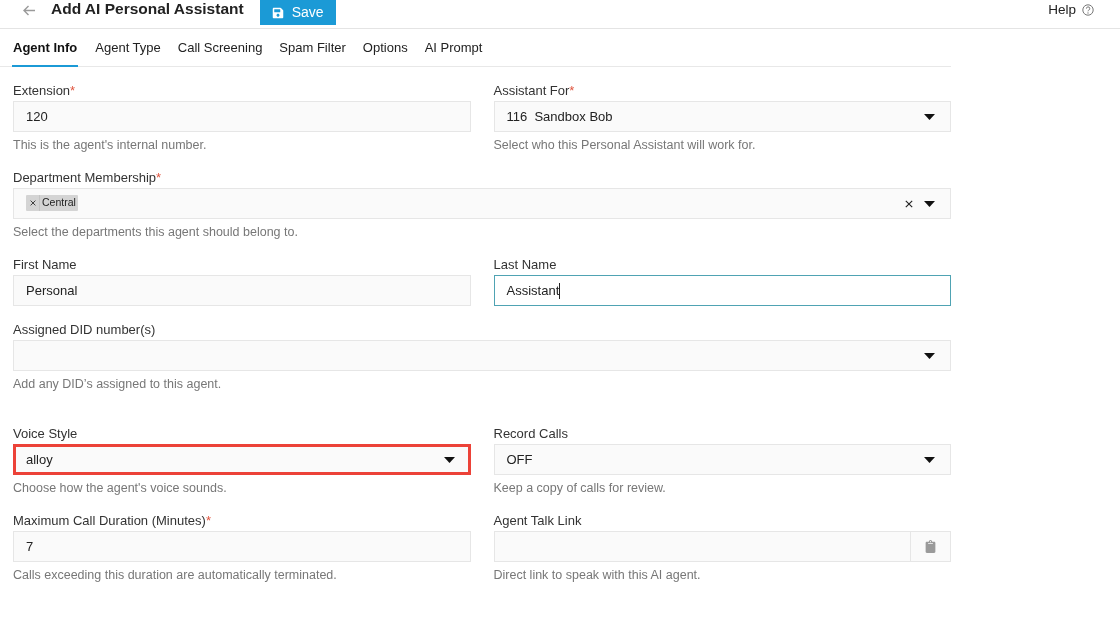 Image resolution: width=1120 pixels, height=625 pixels. What do you see at coordinates (175, 575) in the screenshot?
I see `help-text: Calls exceeding this duration are automatically terminated.` at bounding box center [175, 575].